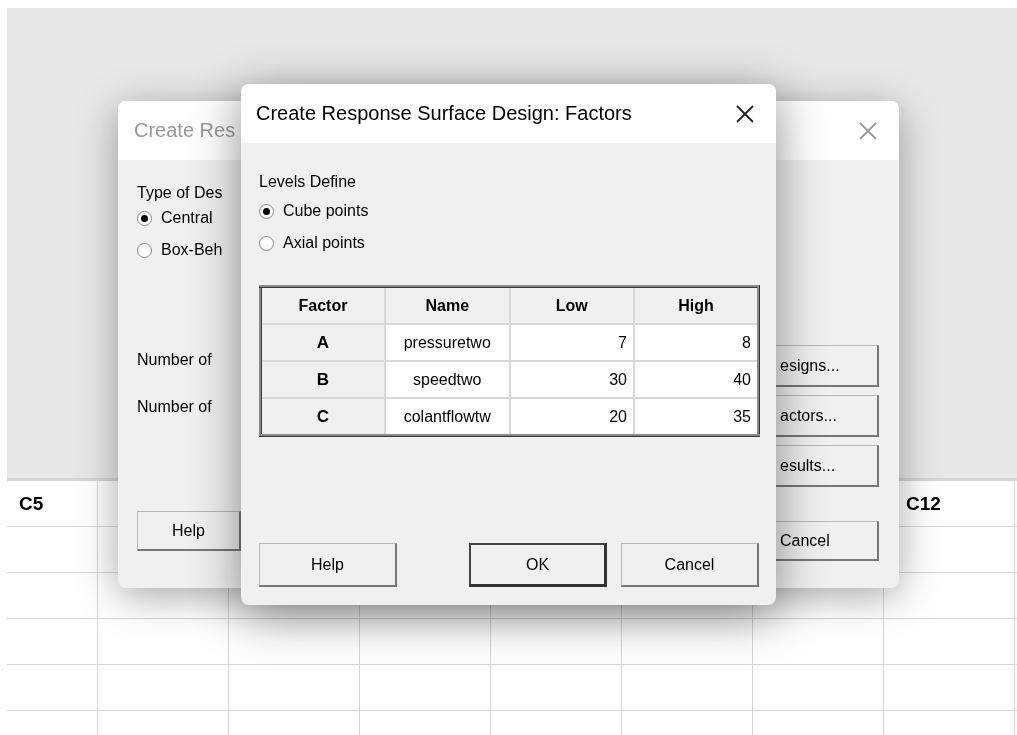  I want to click on row-header: C, so click(322, 417).